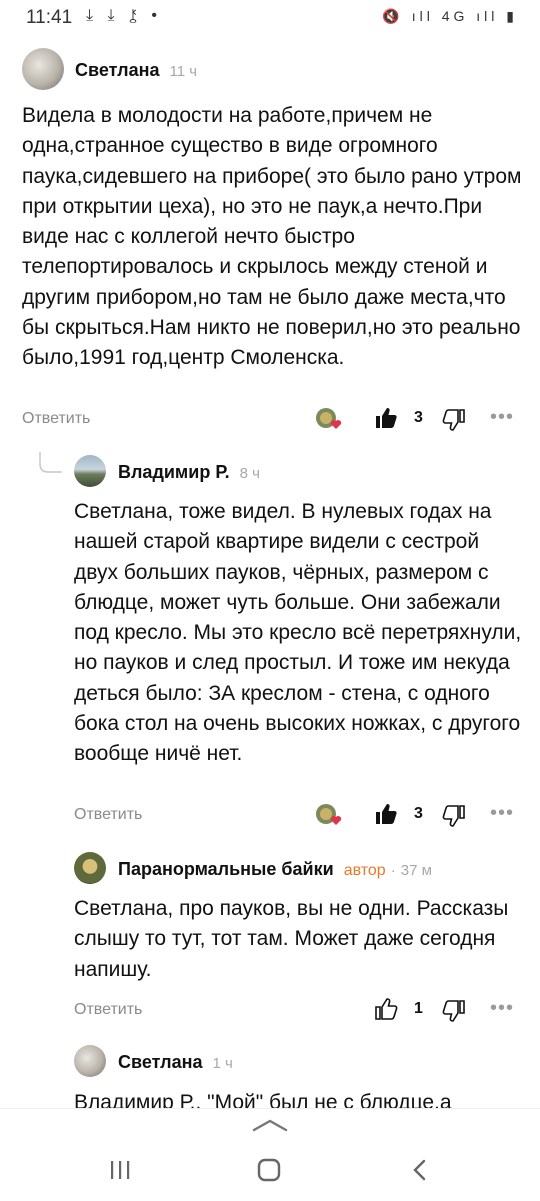 The image size is (540, 1201). I want to click on comment-author: Светлана 11 ч, so click(136, 70).